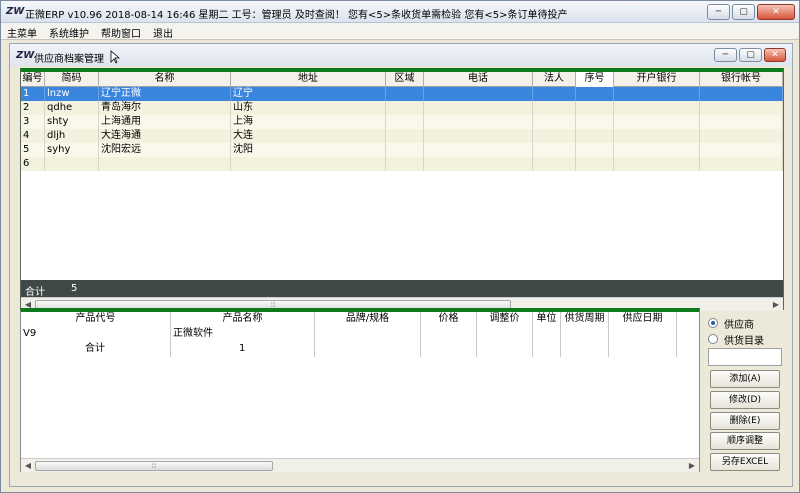  I want to click on modify-button: 修改(D), so click(745, 400).